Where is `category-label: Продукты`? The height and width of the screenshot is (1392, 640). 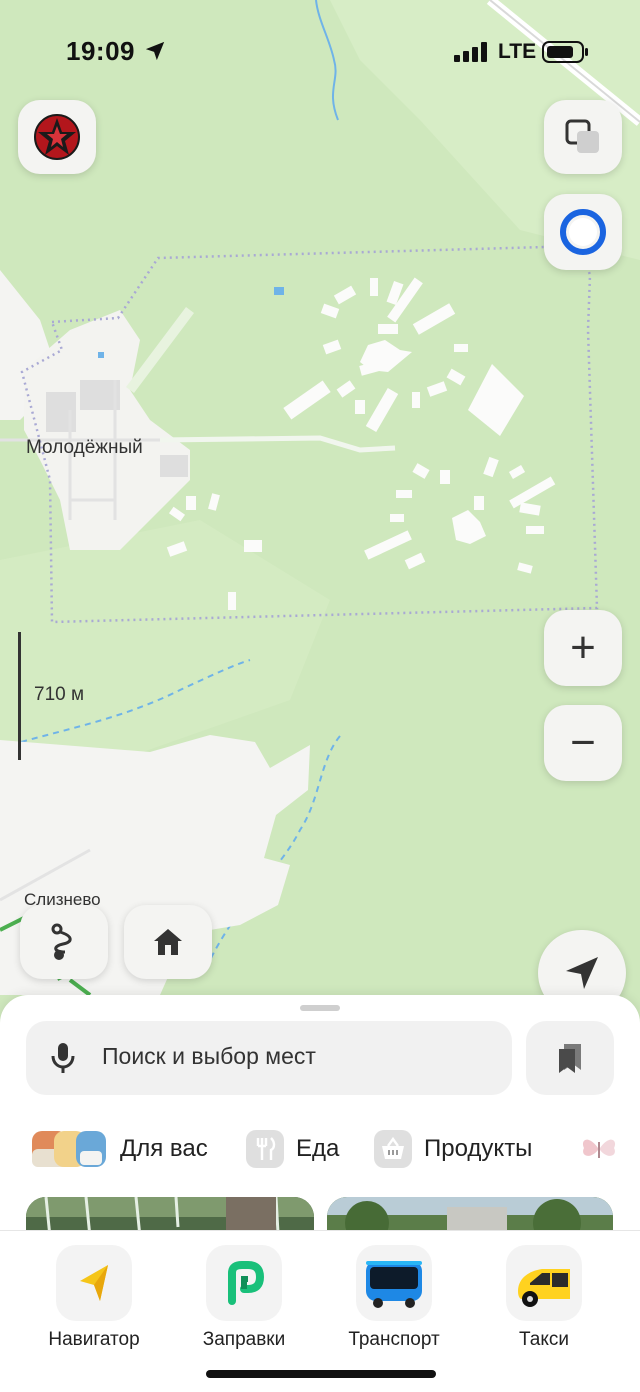
category-label: Продукты is located at coordinates (478, 1148).